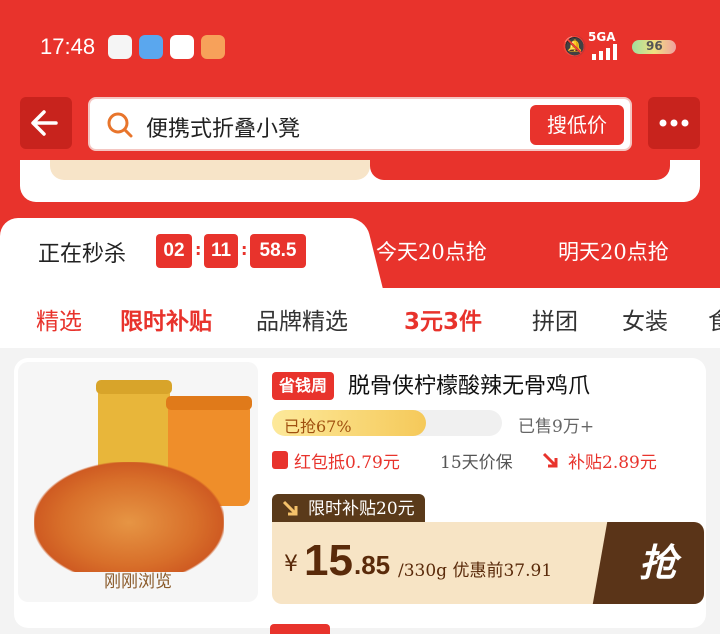  I want to click on banner-left, so click(210, 170).